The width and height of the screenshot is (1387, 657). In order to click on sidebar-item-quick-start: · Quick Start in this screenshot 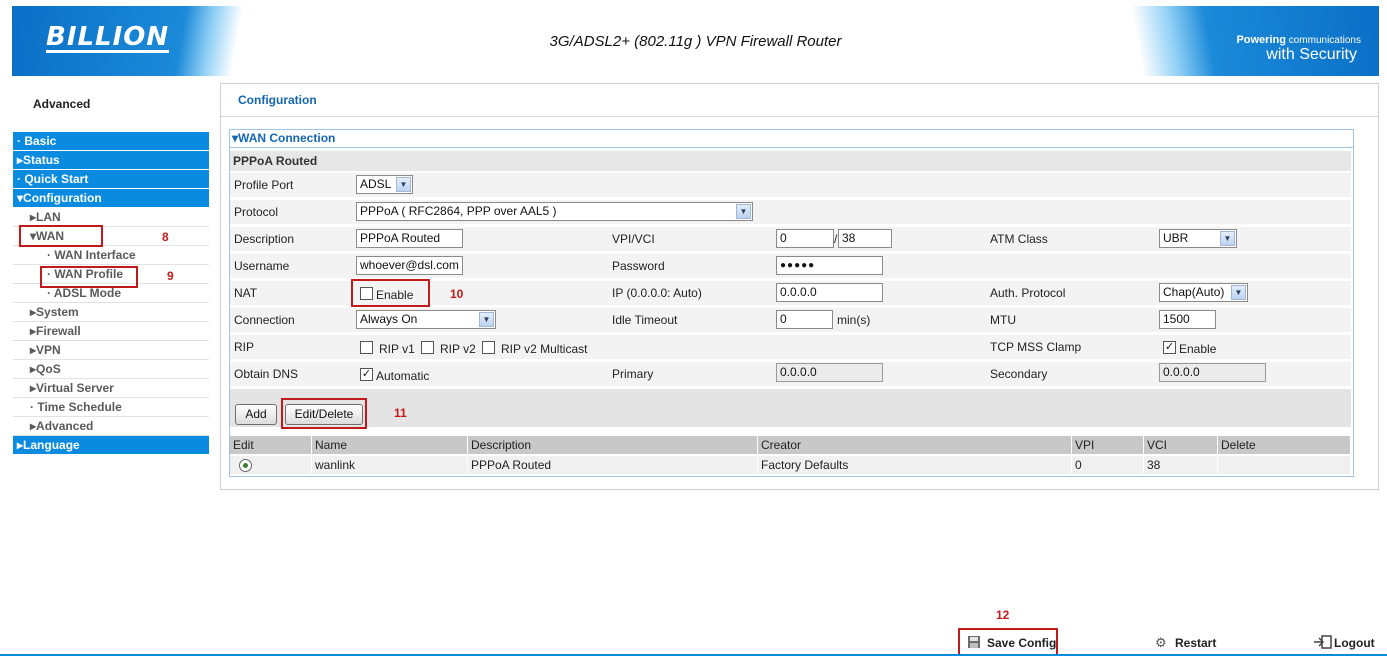, I will do `click(111, 179)`.